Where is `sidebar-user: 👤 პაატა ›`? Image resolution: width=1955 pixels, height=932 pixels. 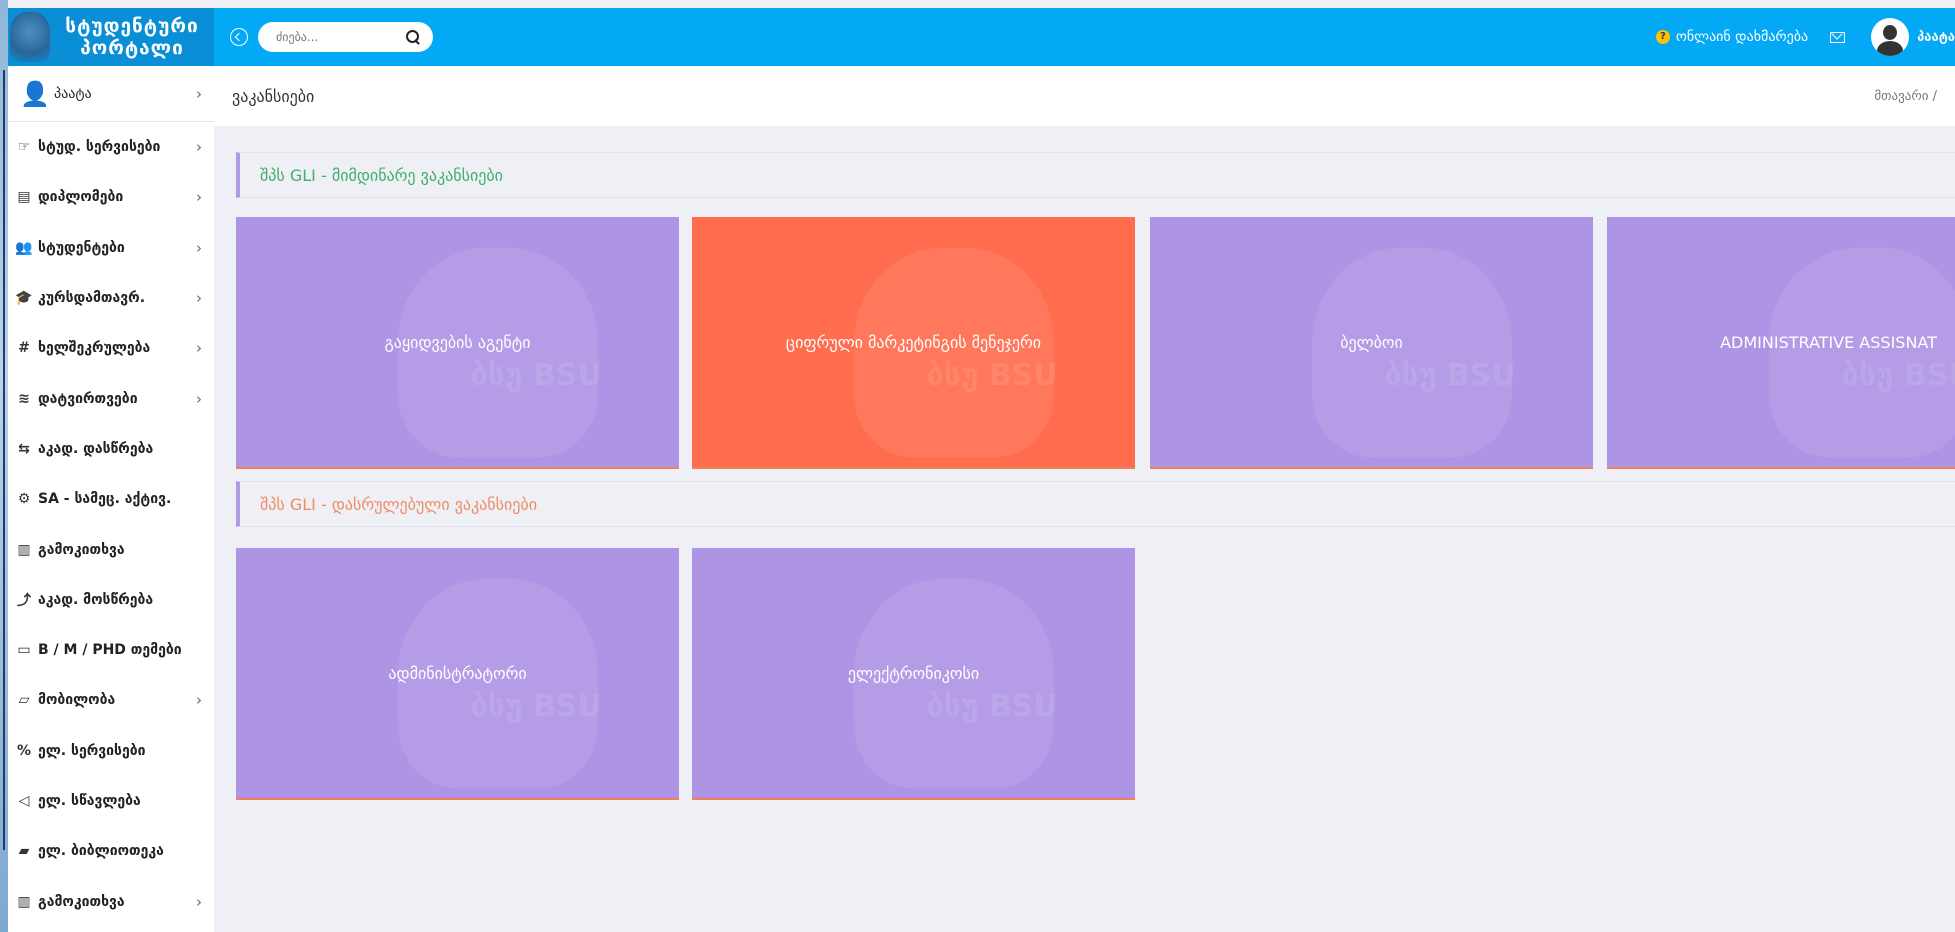
sidebar-user: 👤 პაატა › is located at coordinates (111, 94).